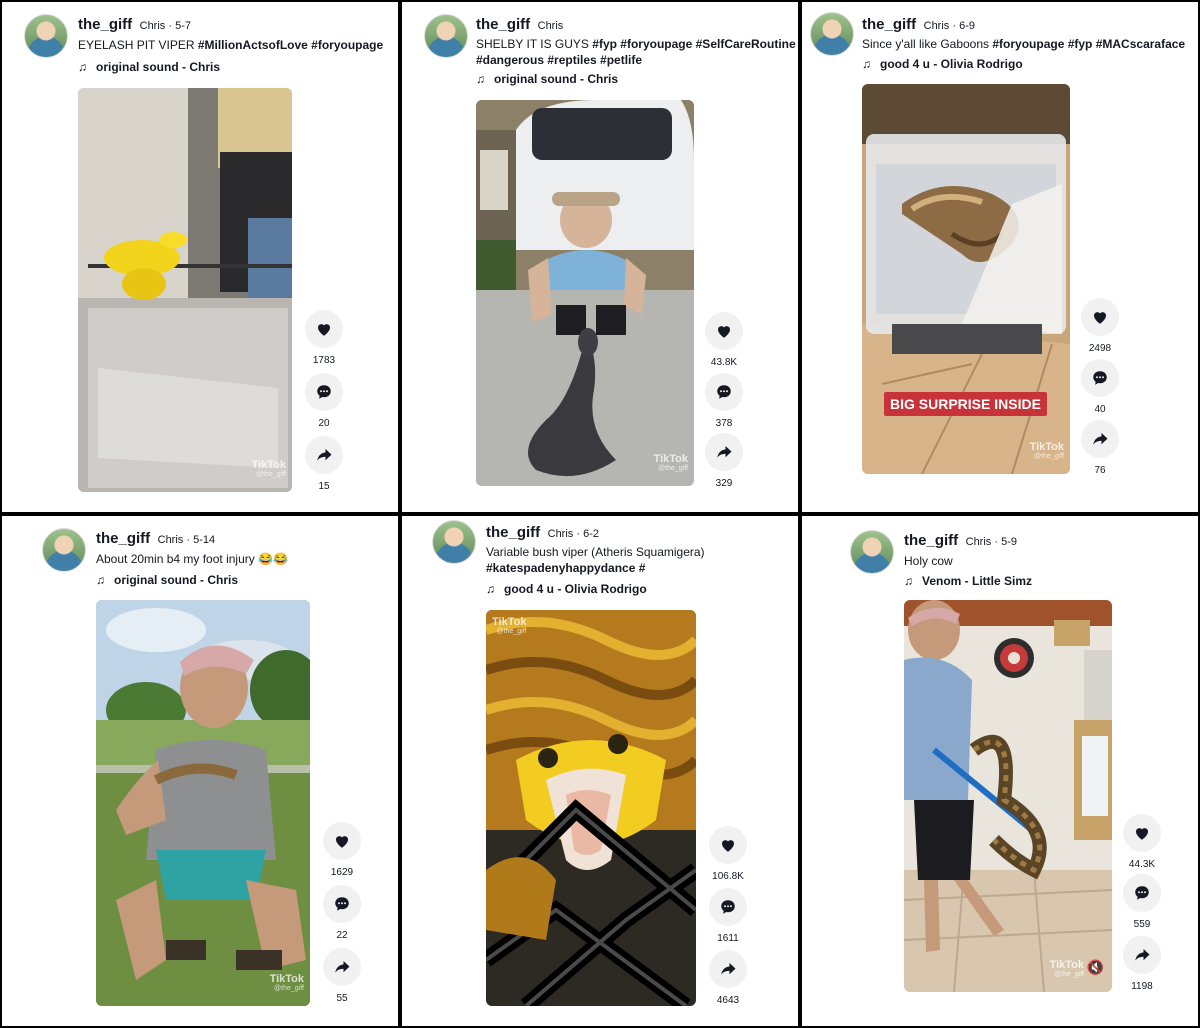 Image resolution: width=1200 pixels, height=1028 pixels. I want to click on like-action: 2498, so click(1100, 326).